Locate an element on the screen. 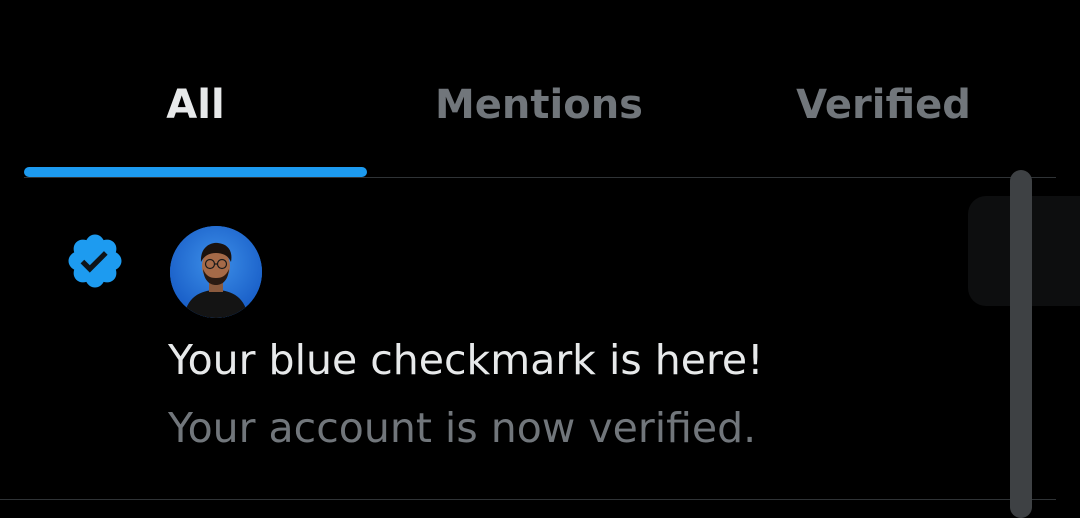 This screenshot has height=518, width=1080. tab-mentions-label: Mentions is located at coordinates (538, 105).